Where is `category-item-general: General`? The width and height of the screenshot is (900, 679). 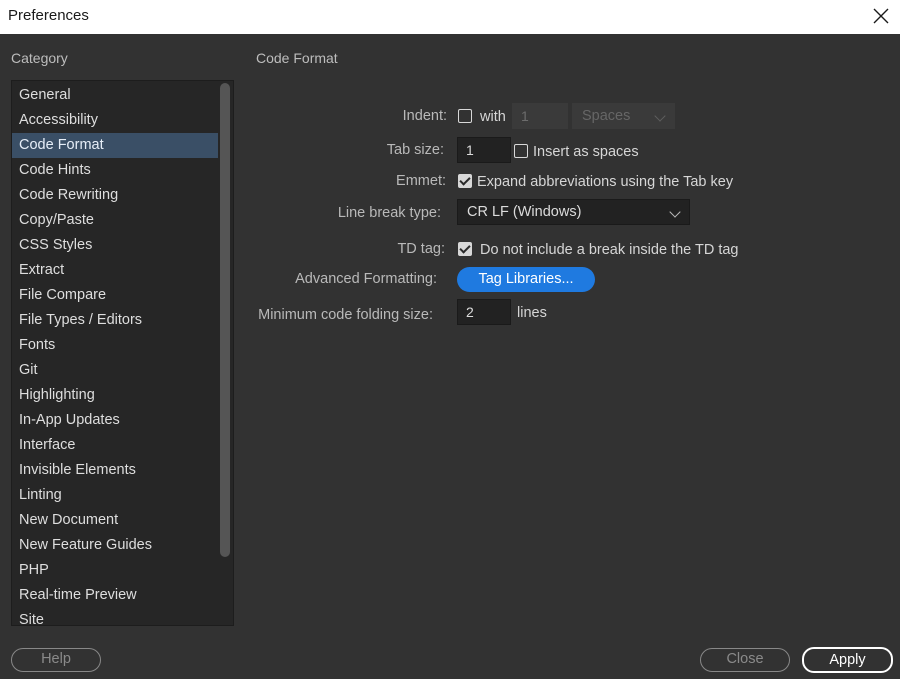 category-item-general: General is located at coordinates (115, 95).